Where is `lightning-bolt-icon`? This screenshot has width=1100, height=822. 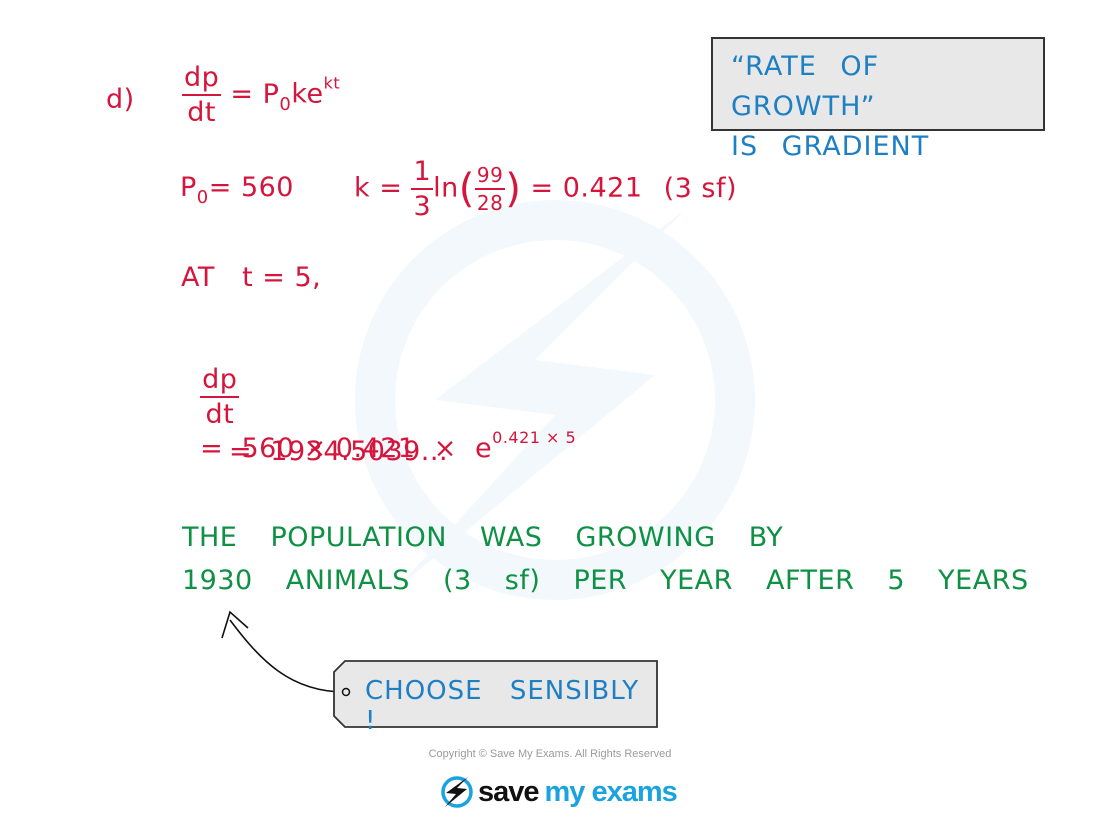 lightning-bolt-icon is located at coordinates (457, 792).